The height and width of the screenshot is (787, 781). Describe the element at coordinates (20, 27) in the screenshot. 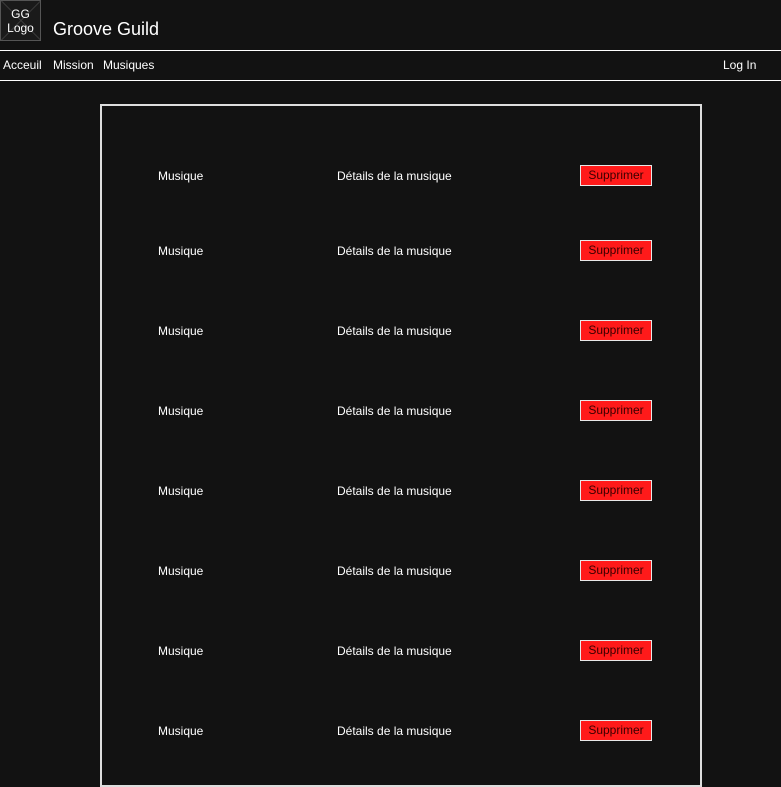

I see `logo-text-line2: Logo` at that location.